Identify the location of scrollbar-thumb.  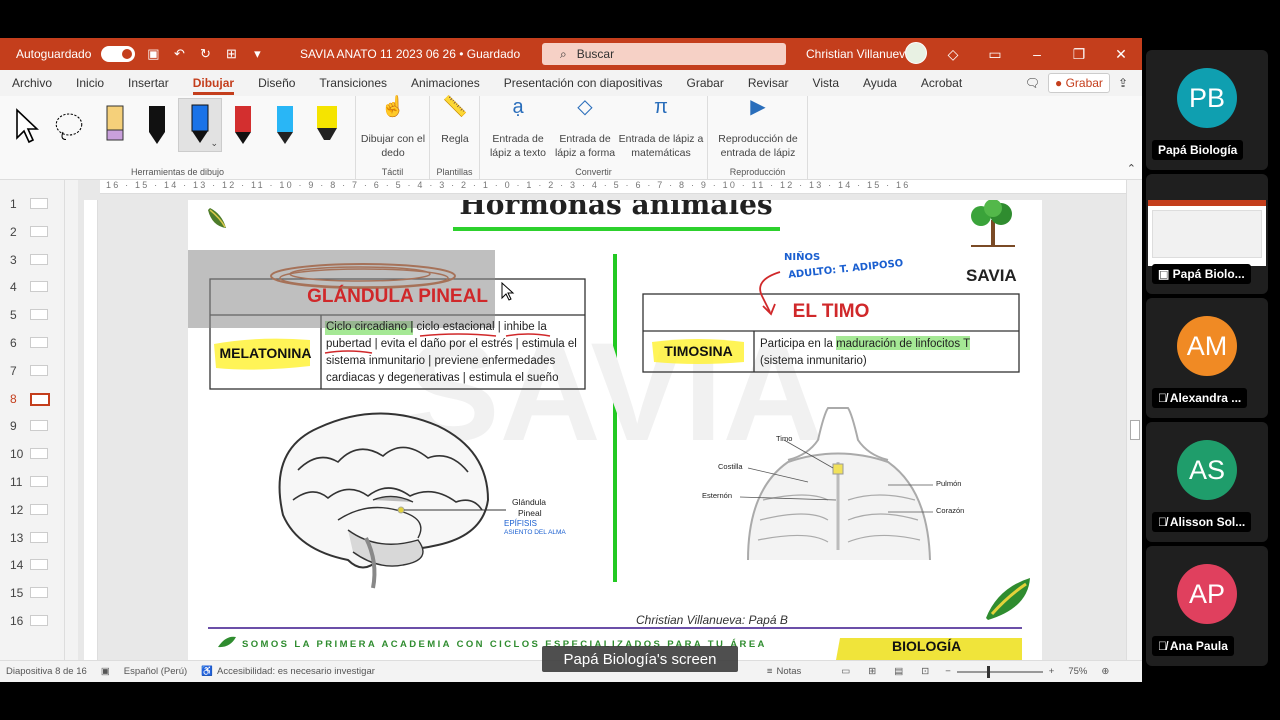
(1135, 430).